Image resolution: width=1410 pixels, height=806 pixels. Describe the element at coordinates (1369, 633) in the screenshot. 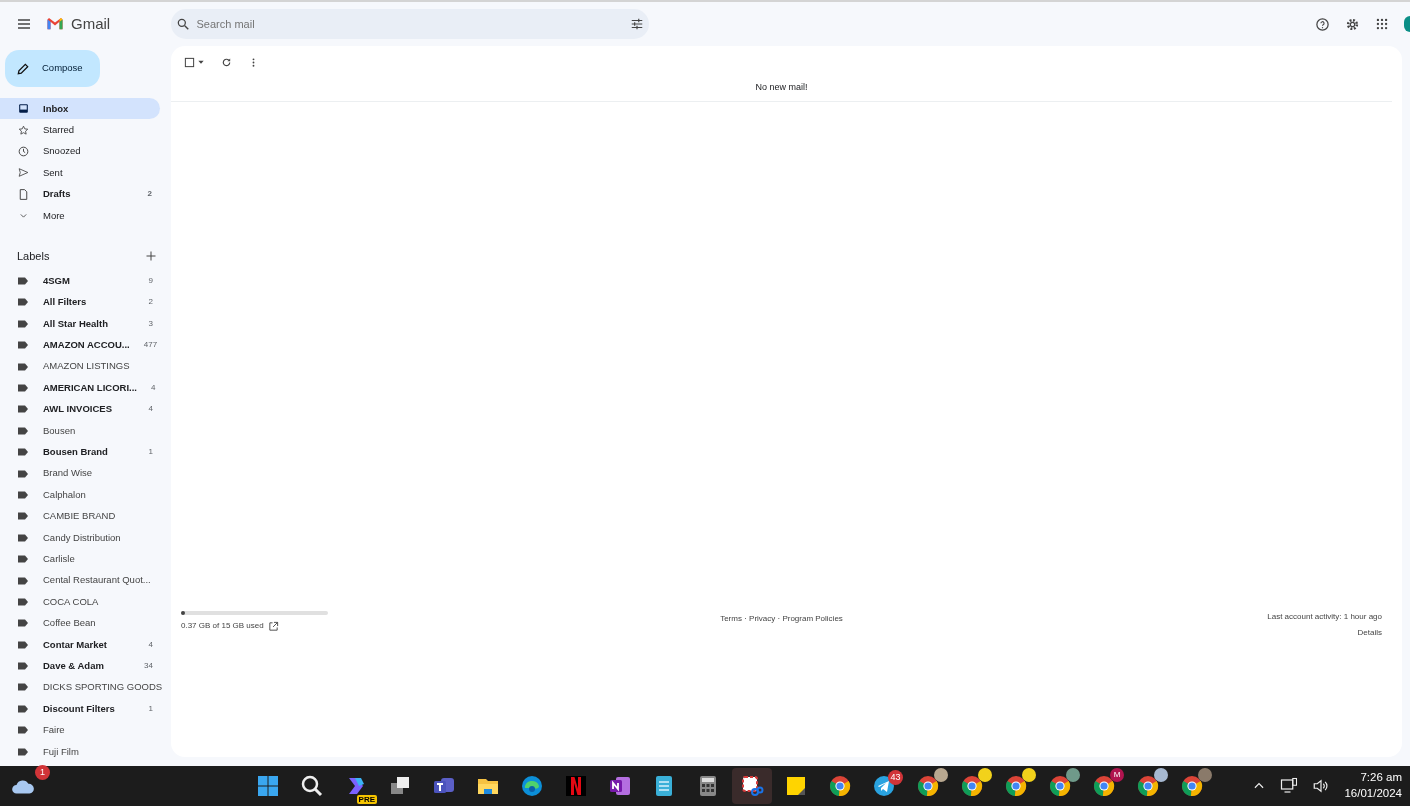

I see `details-link: Details` at that location.